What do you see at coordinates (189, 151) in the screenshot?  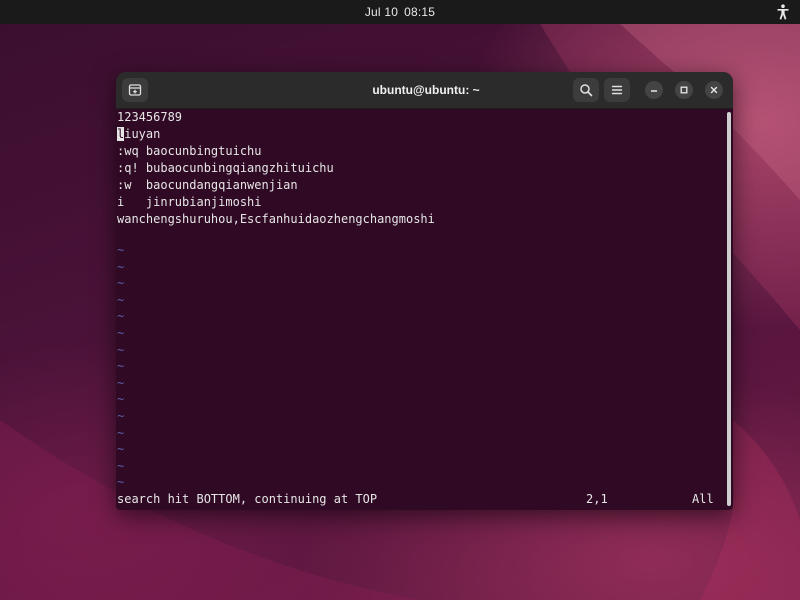 I see `vim-line-3: :wq baocunbingtuichu` at bounding box center [189, 151].